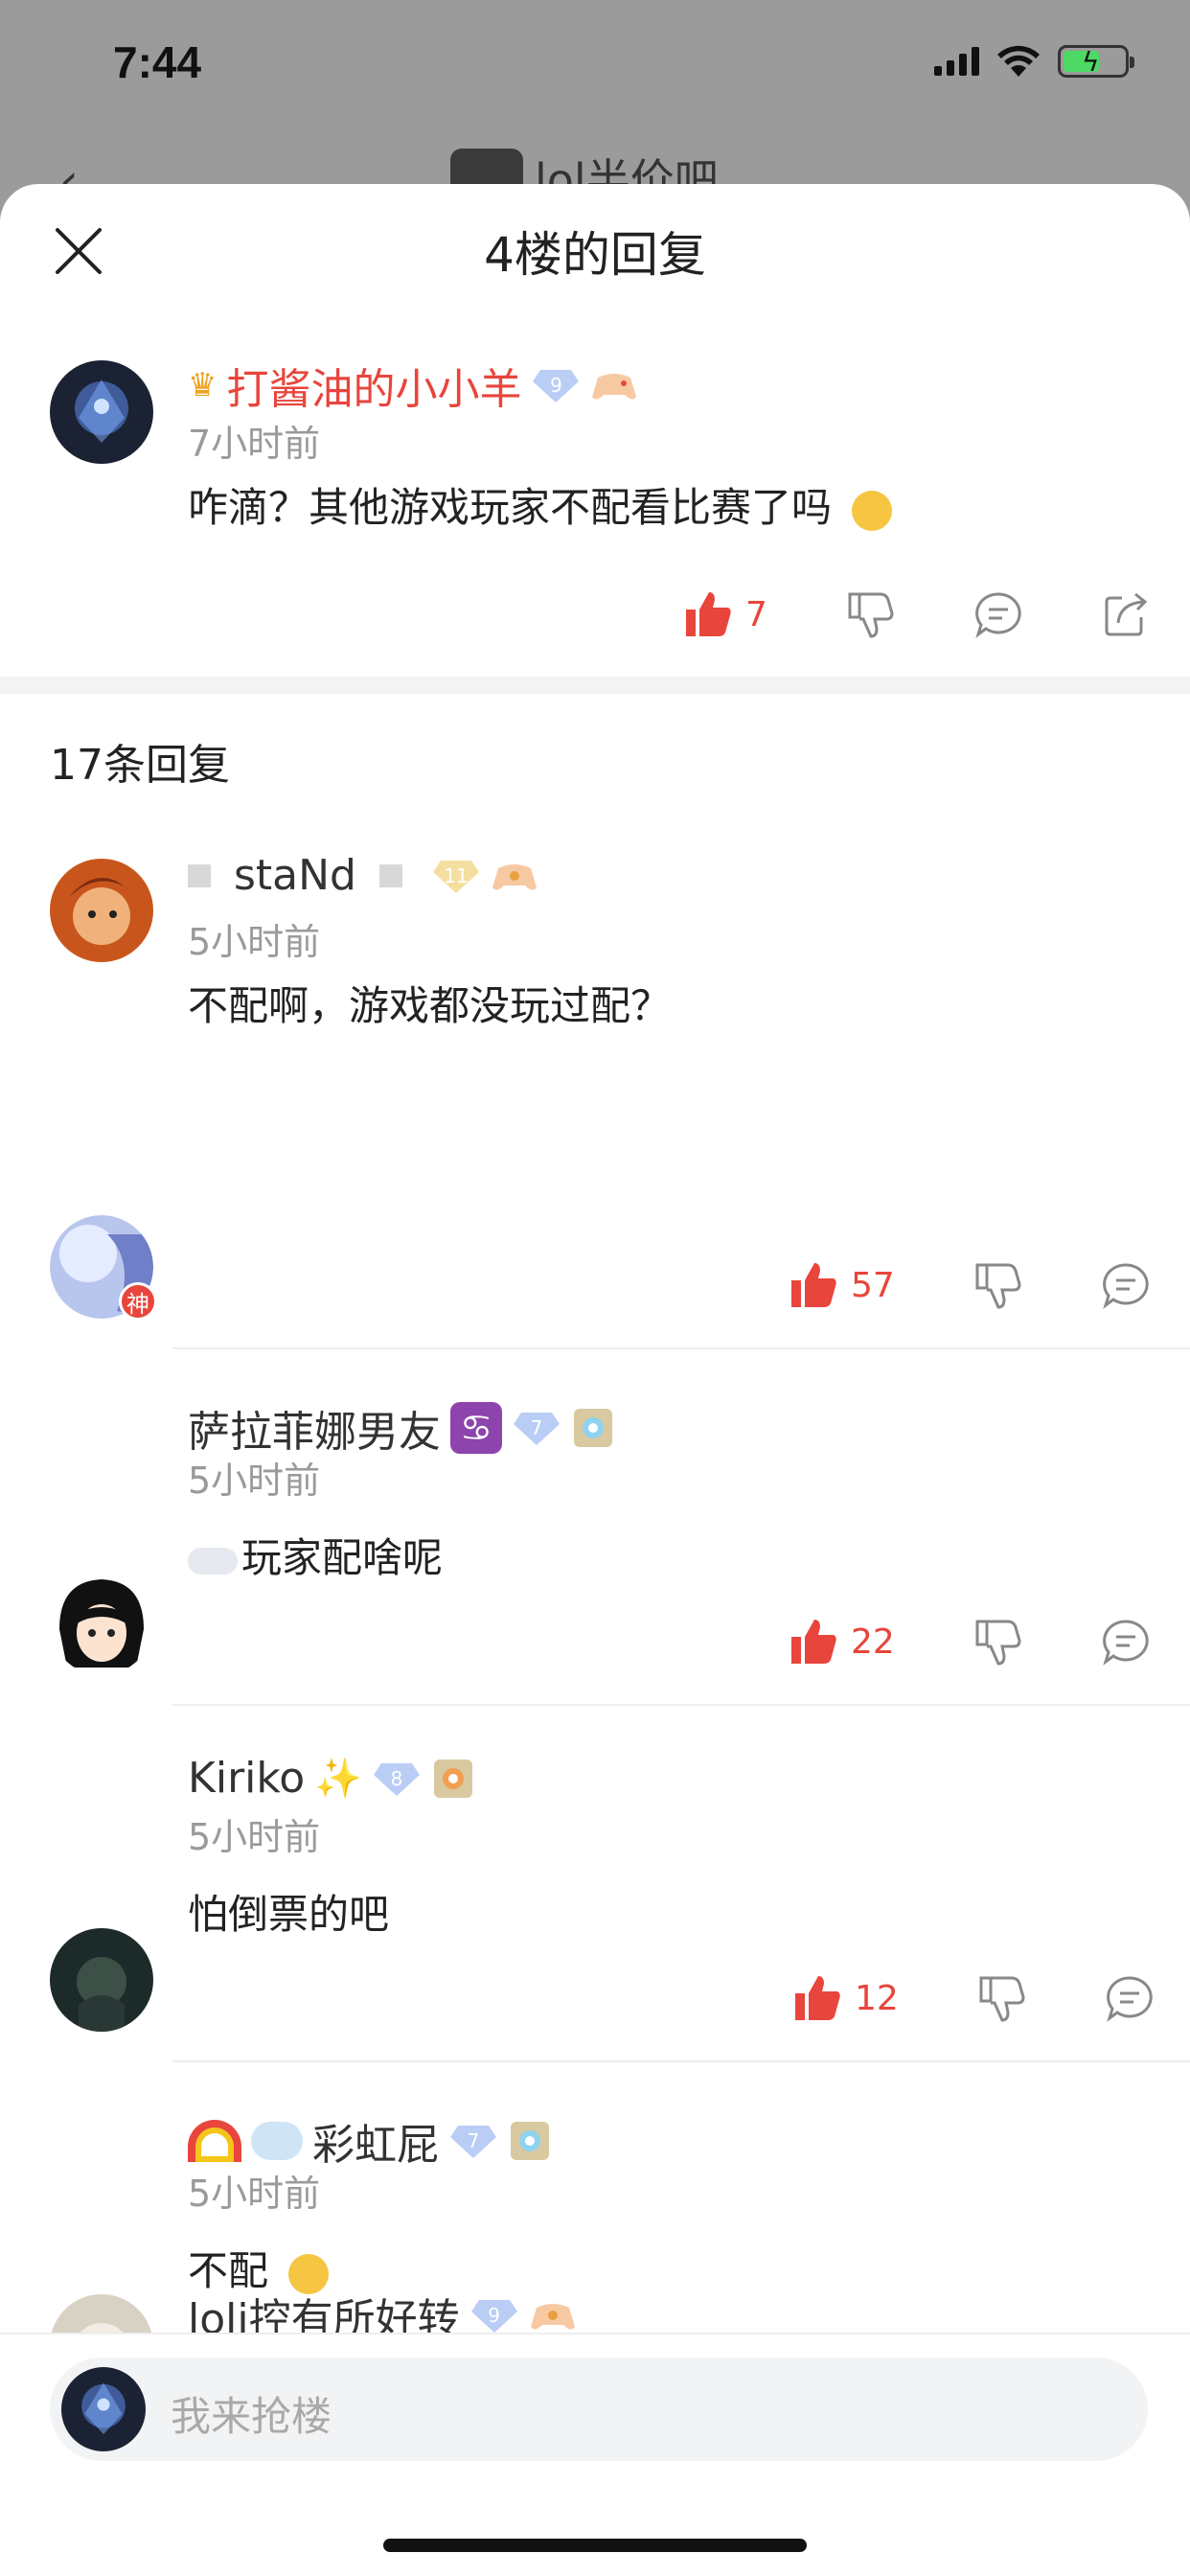 The image size is (1190, 2576). I want to click on like-count: 57, so click(873, 1285).